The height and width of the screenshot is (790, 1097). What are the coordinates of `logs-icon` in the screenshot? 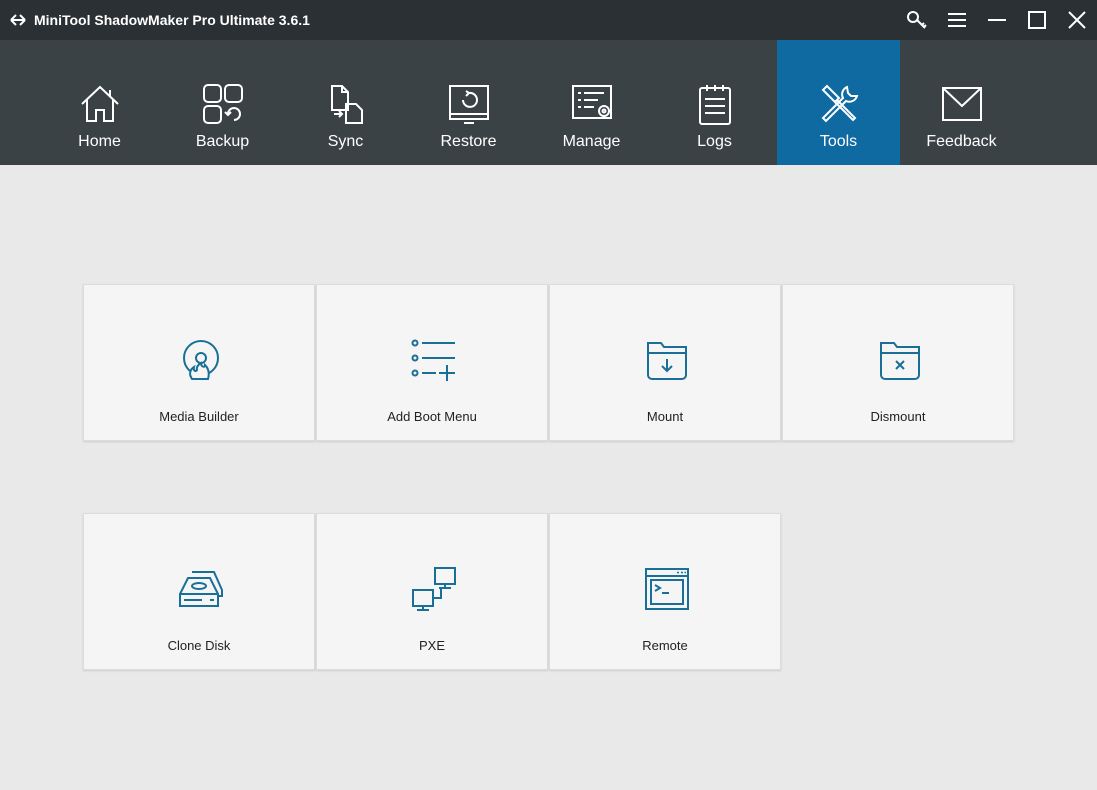 It's located at (715, 104).